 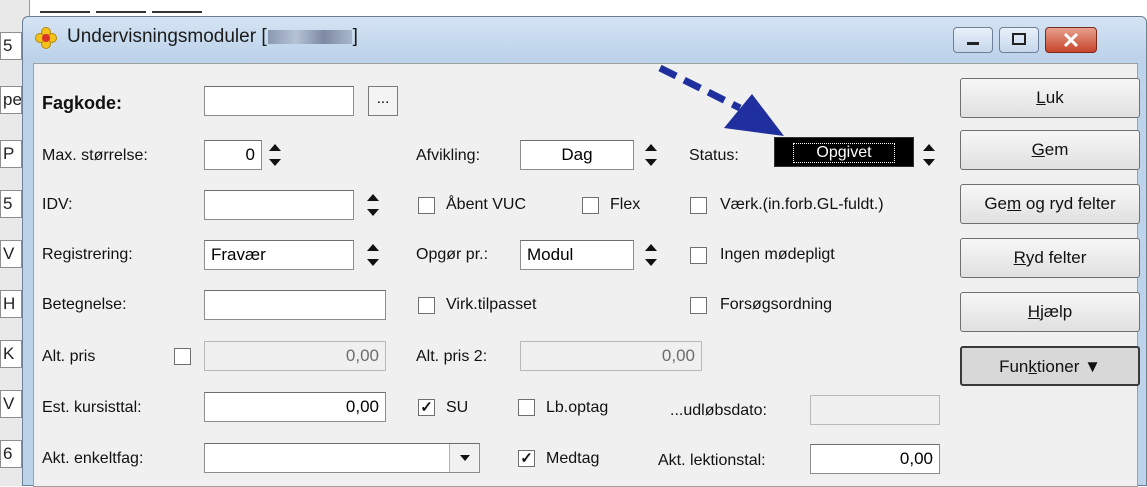 I want to click on annotation-arrow-icon, so click(x=721, y=100).